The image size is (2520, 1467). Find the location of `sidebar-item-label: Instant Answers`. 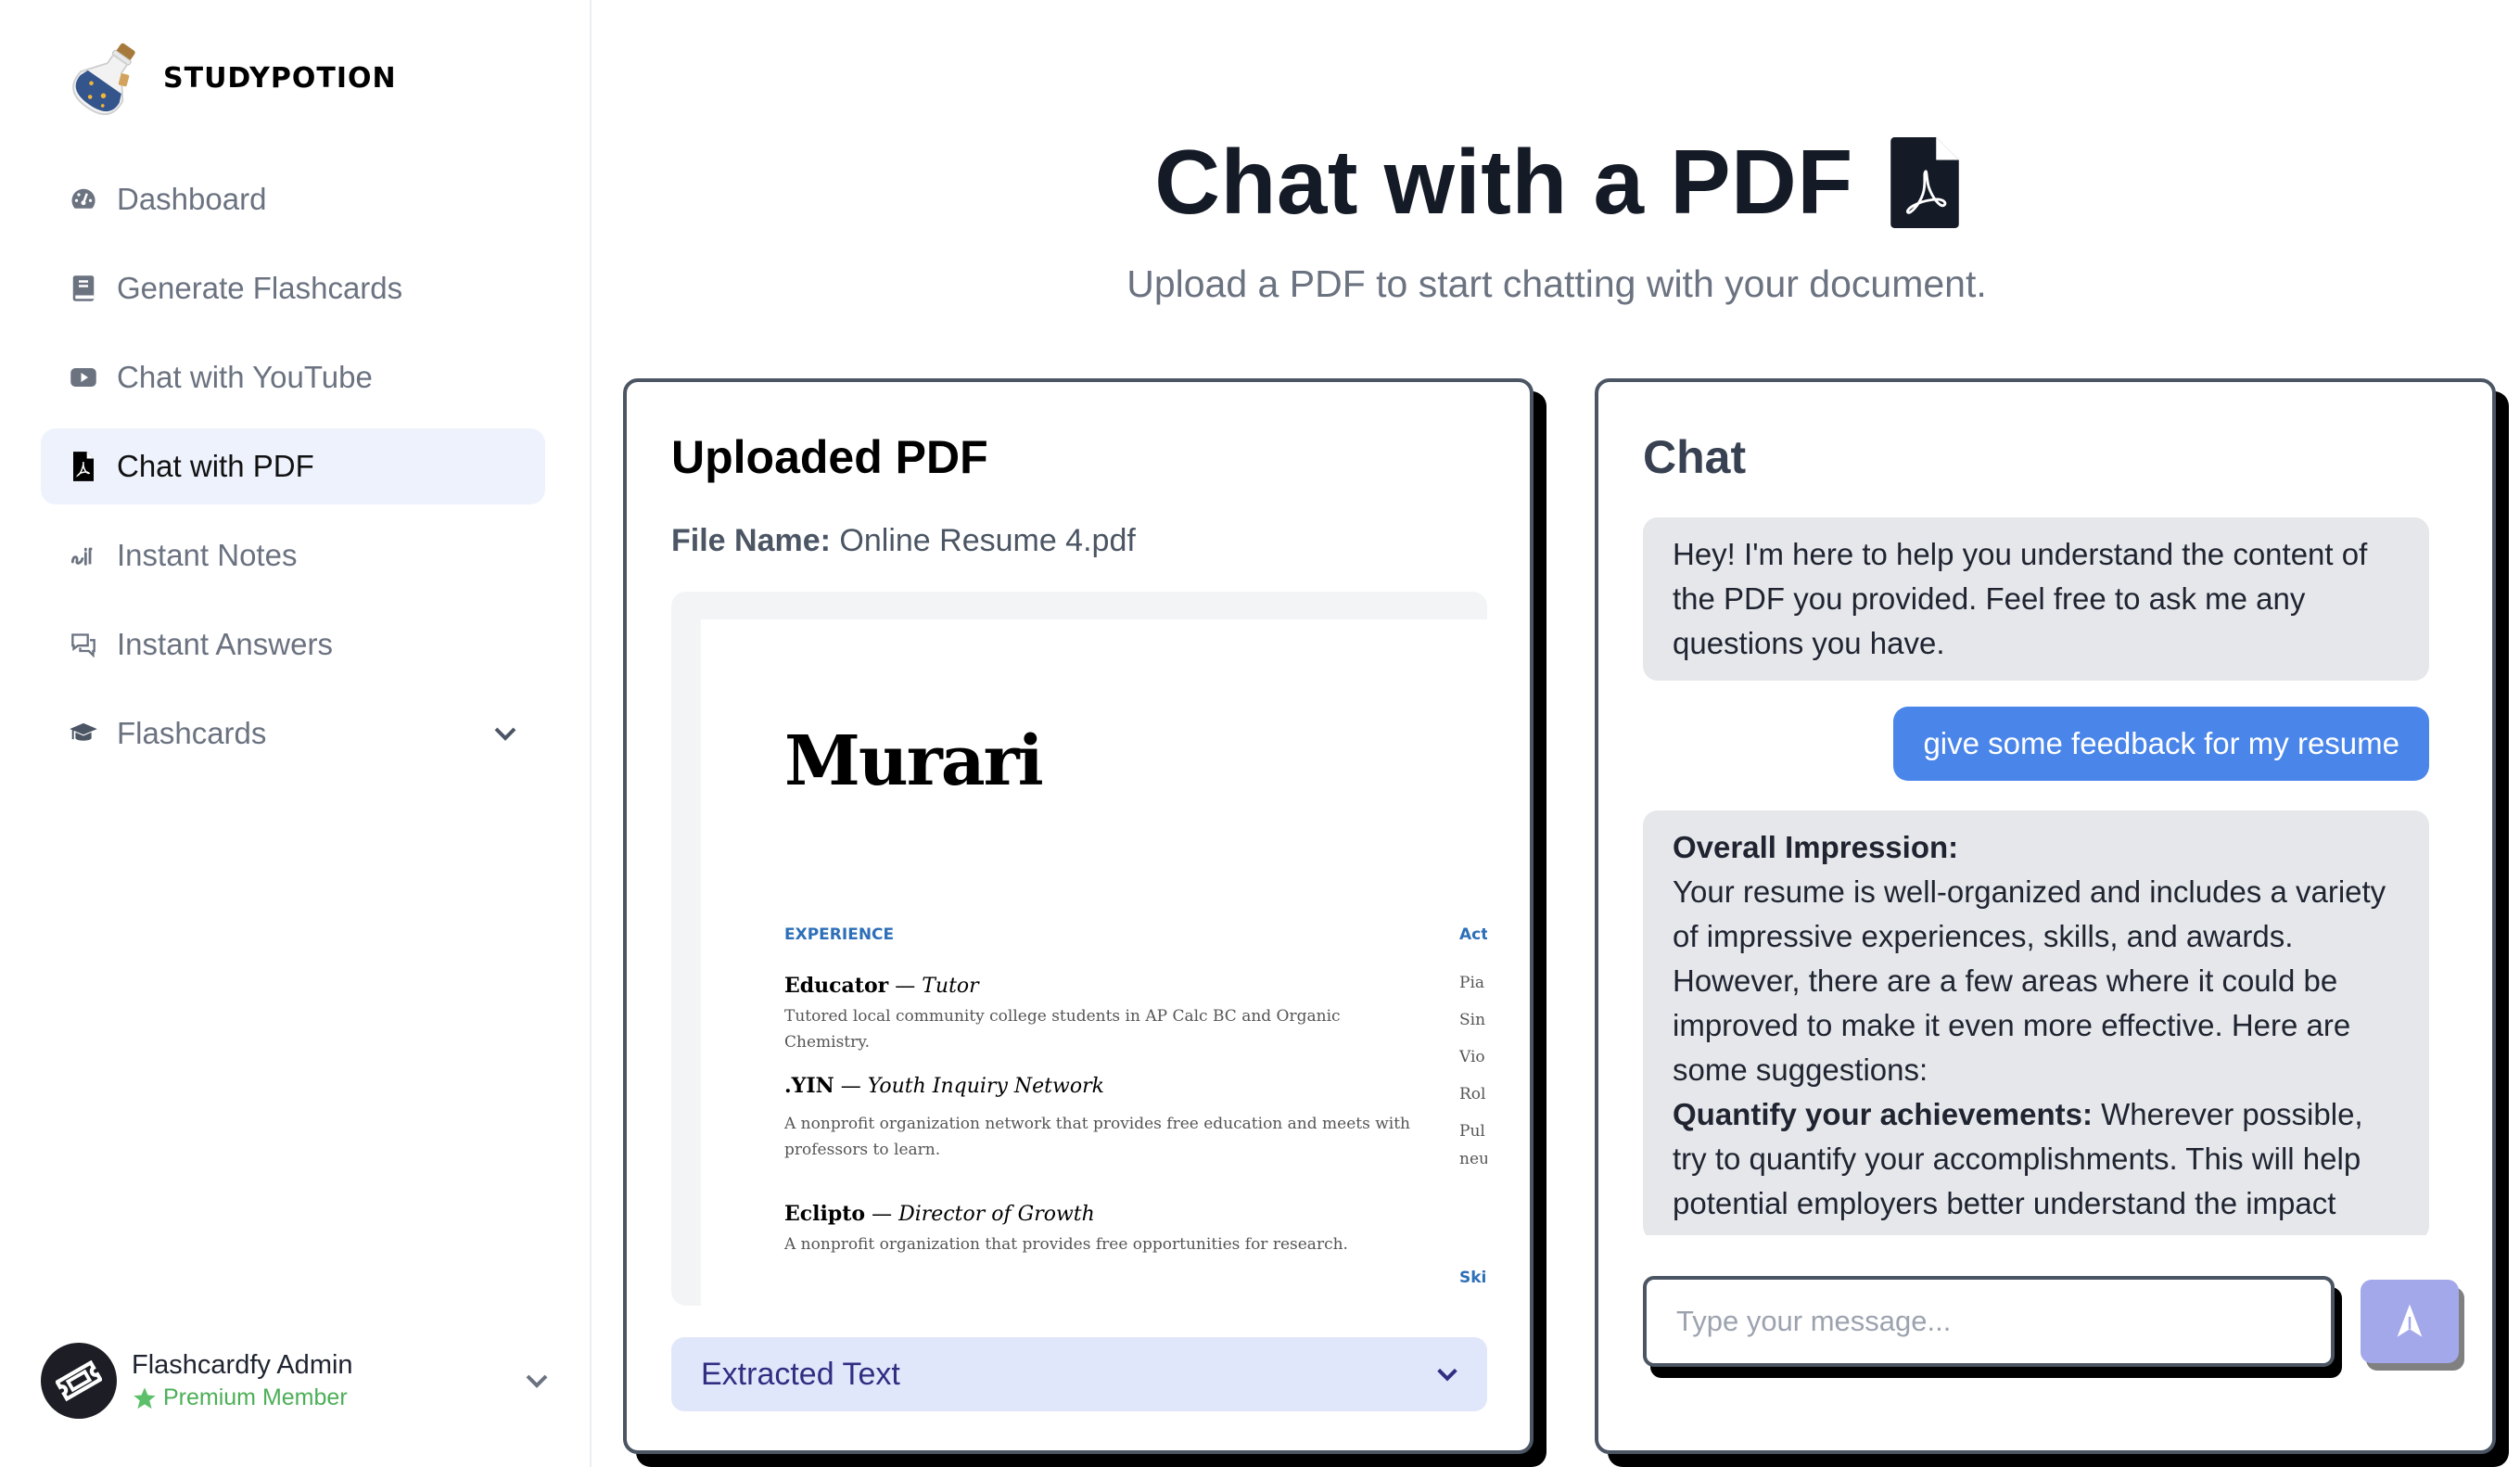

sidebar-item-label: Instant Answers is located at coordinates (225, 644).